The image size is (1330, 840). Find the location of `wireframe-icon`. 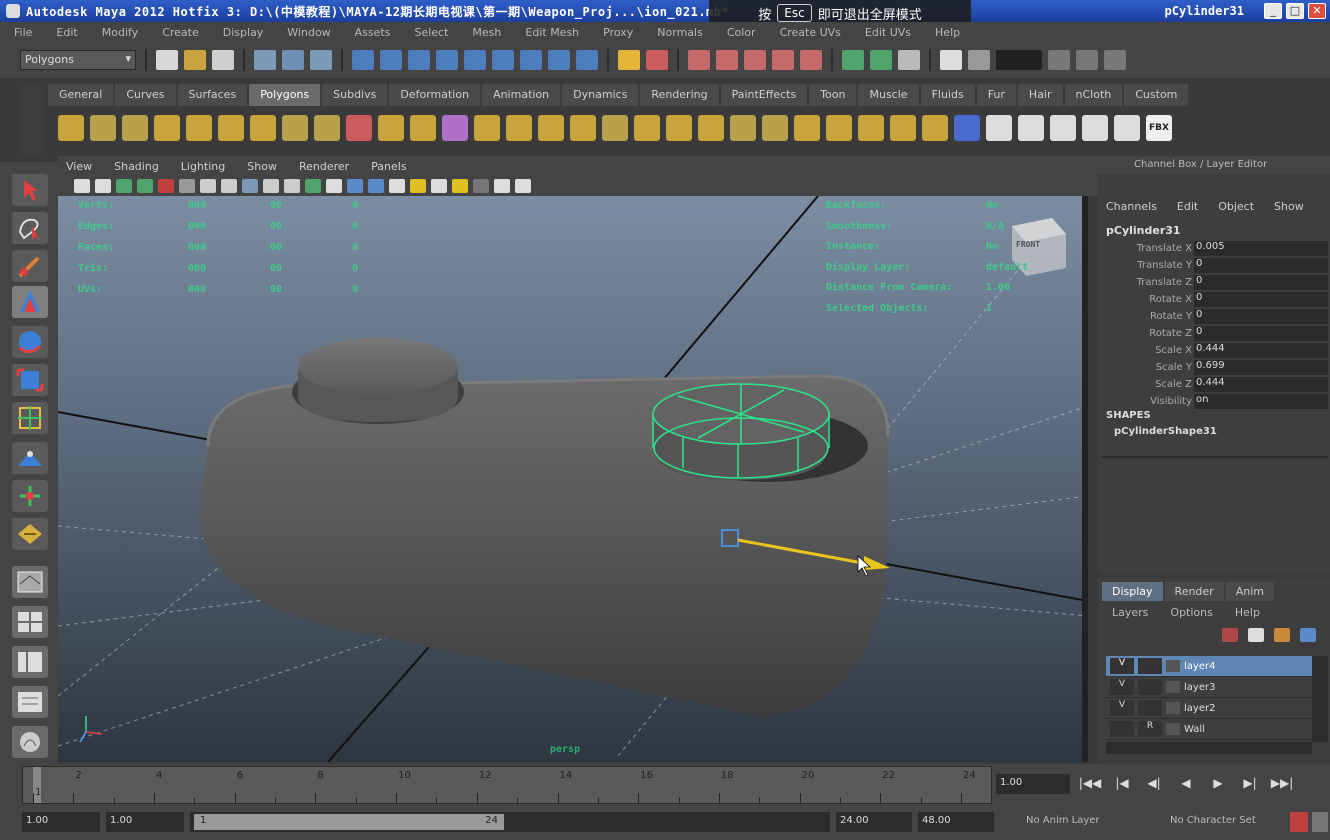

wireframe-icon is located at coordinates (334, 186).